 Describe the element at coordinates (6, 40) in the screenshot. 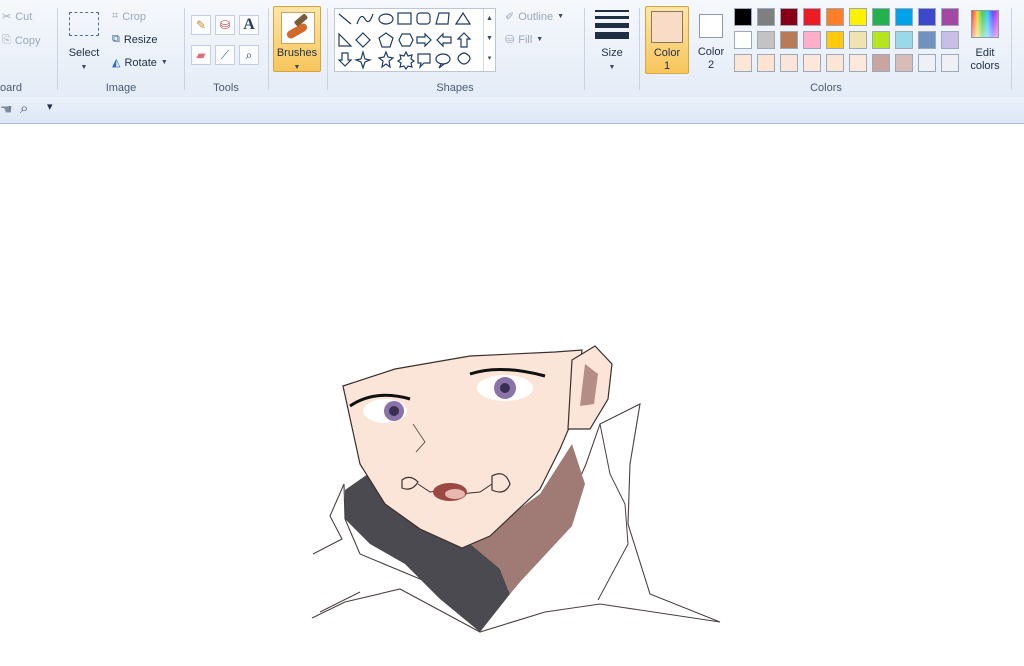

I see `copy-icon: ⎘` at that location.